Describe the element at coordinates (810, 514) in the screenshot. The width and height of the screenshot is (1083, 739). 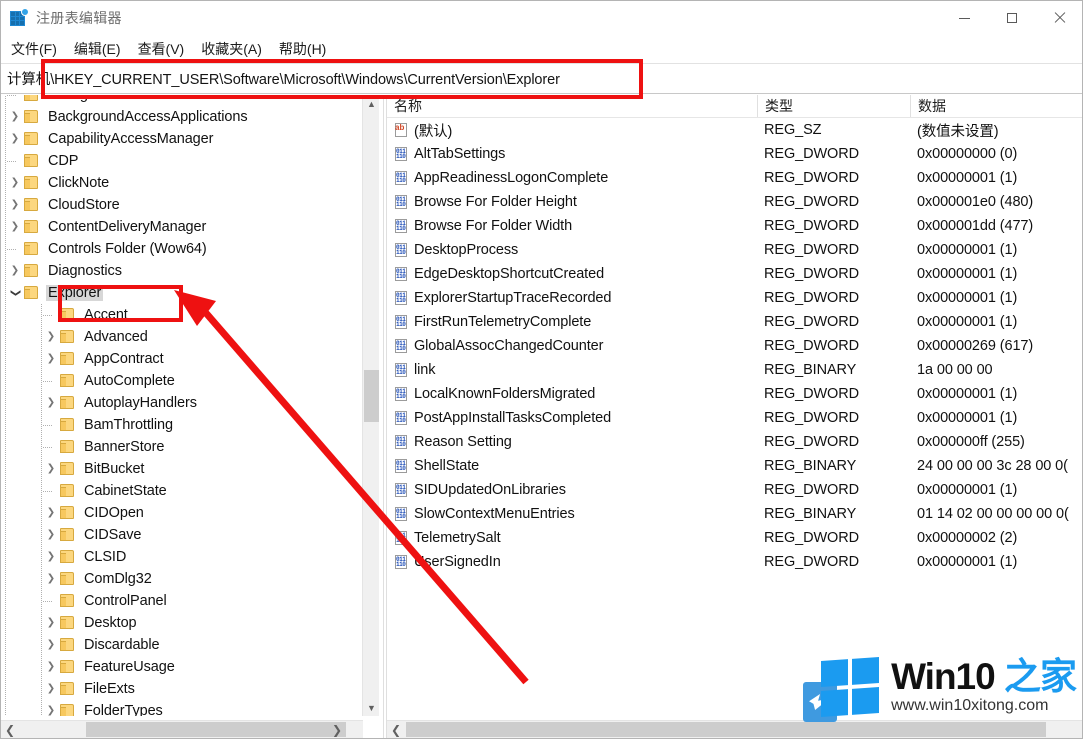
I see `value-type: REG_BINARY` at that location.